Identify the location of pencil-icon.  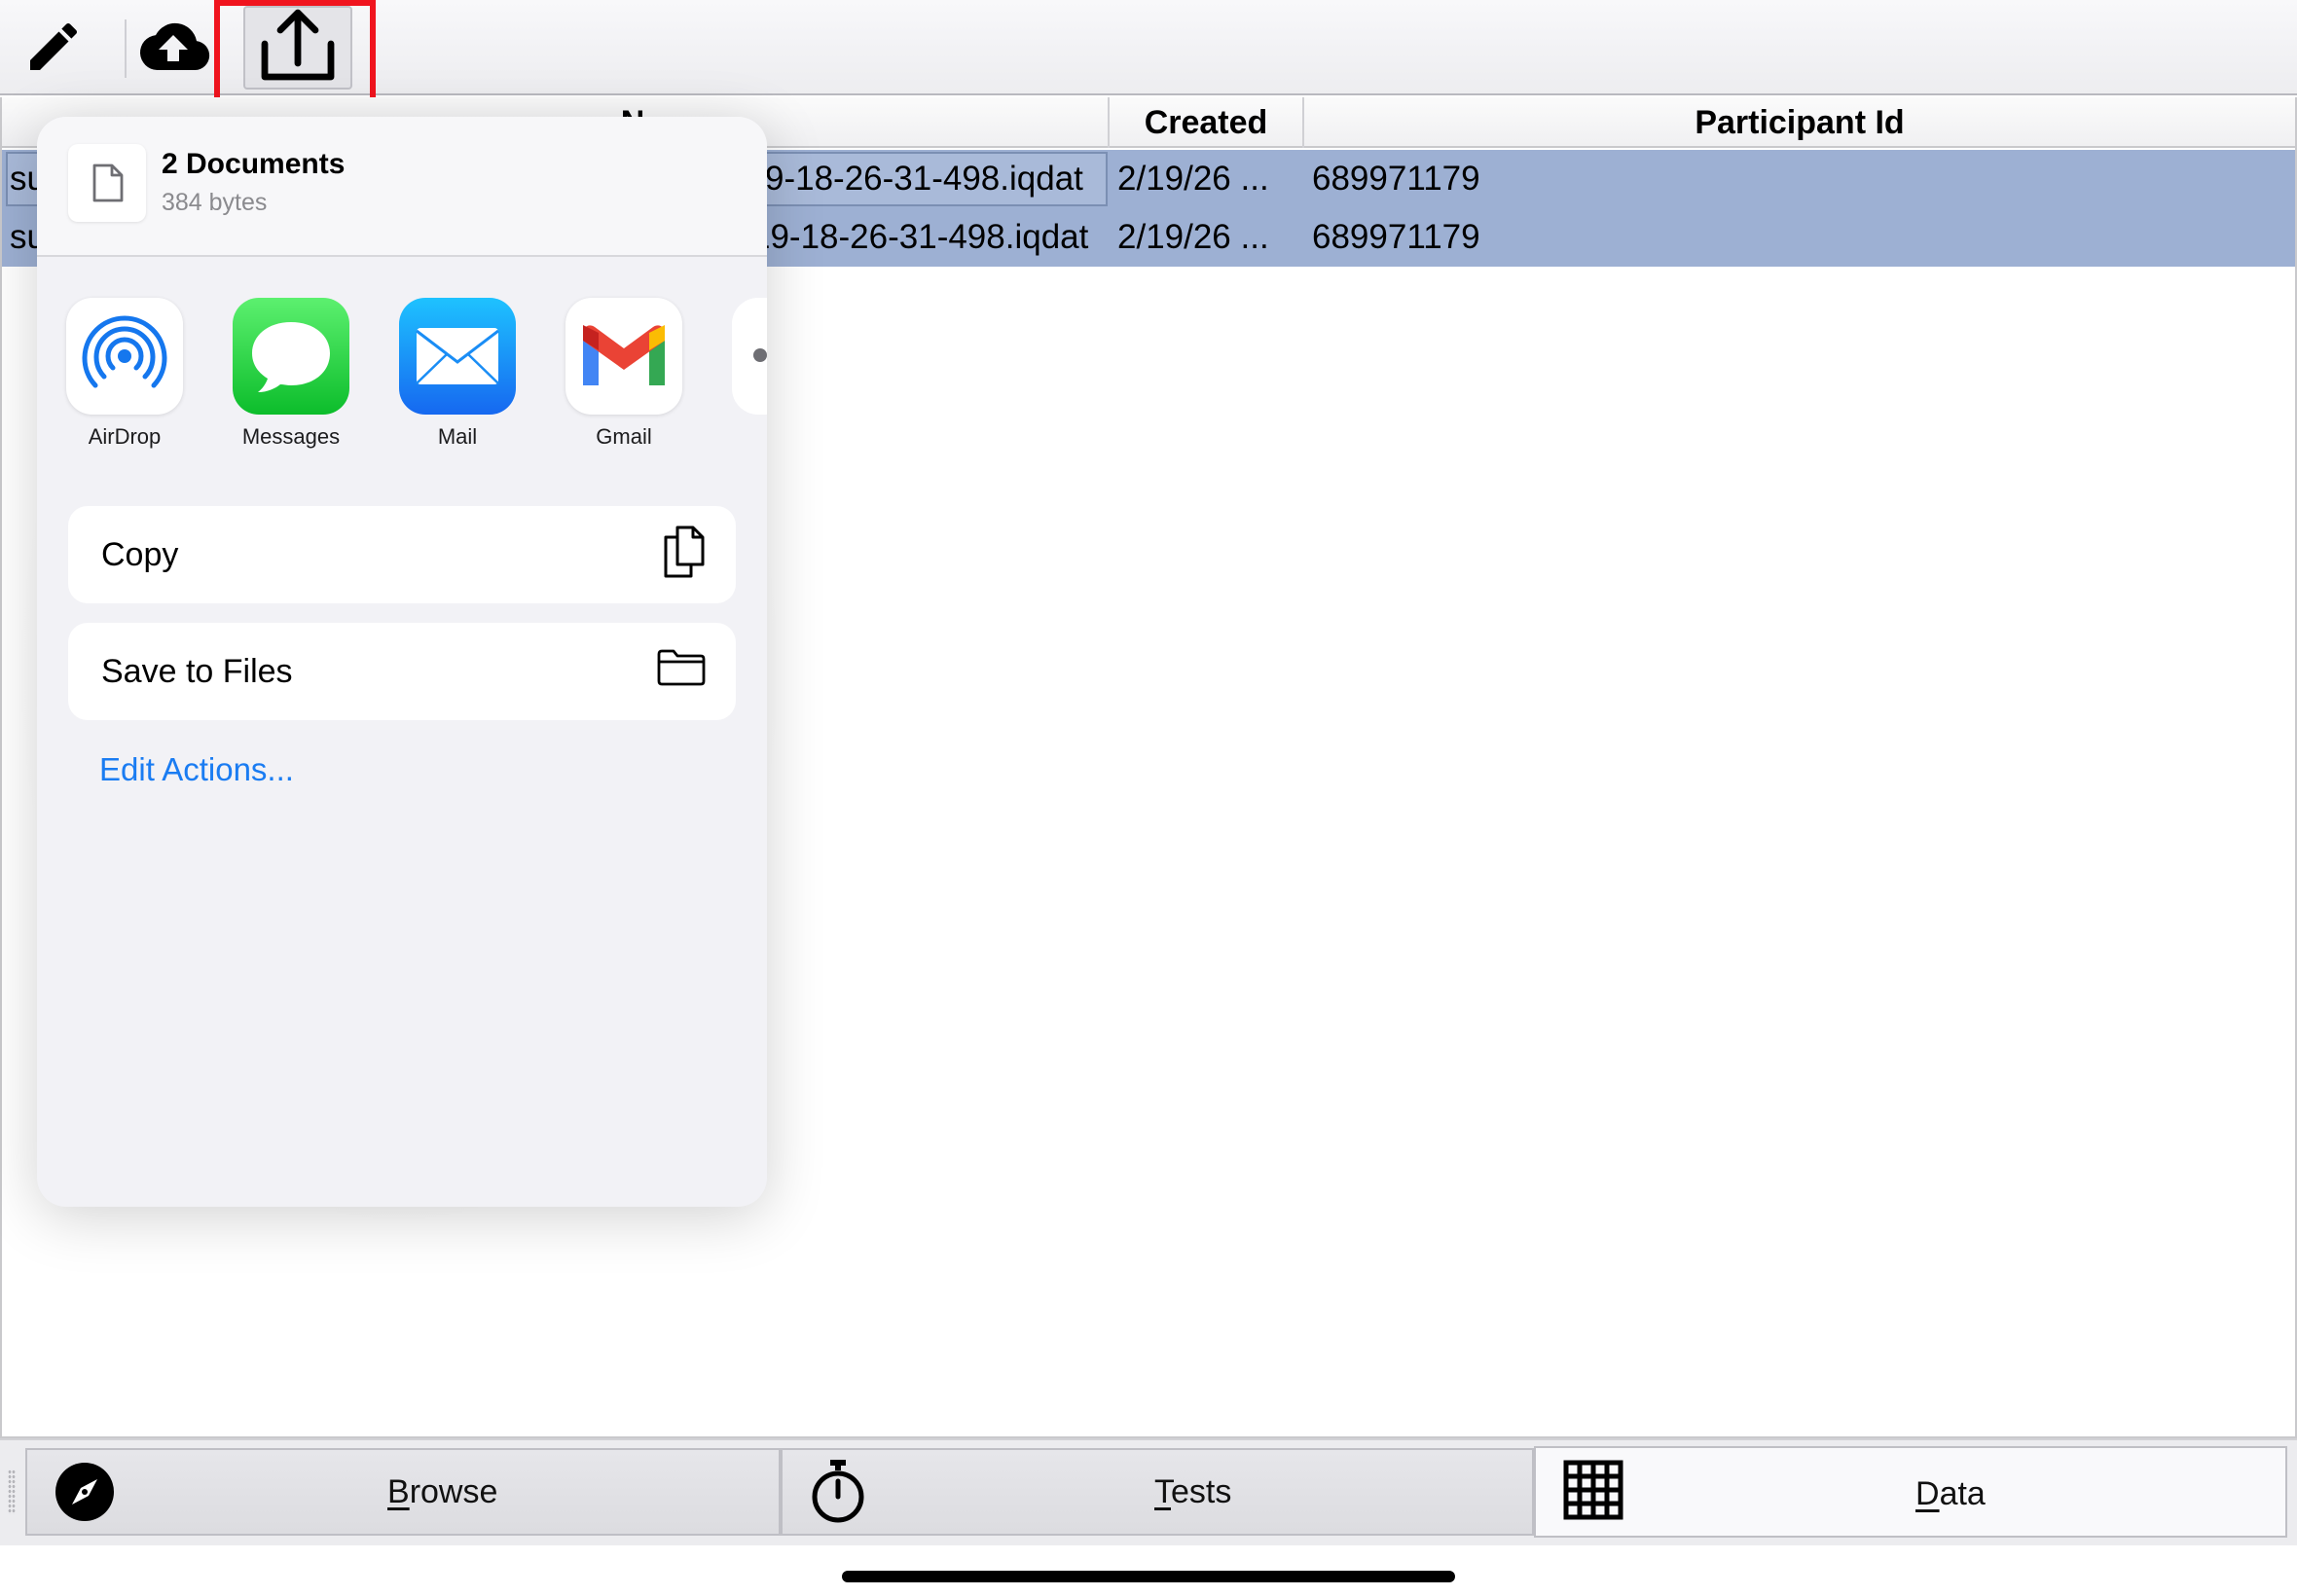
(54, 49).